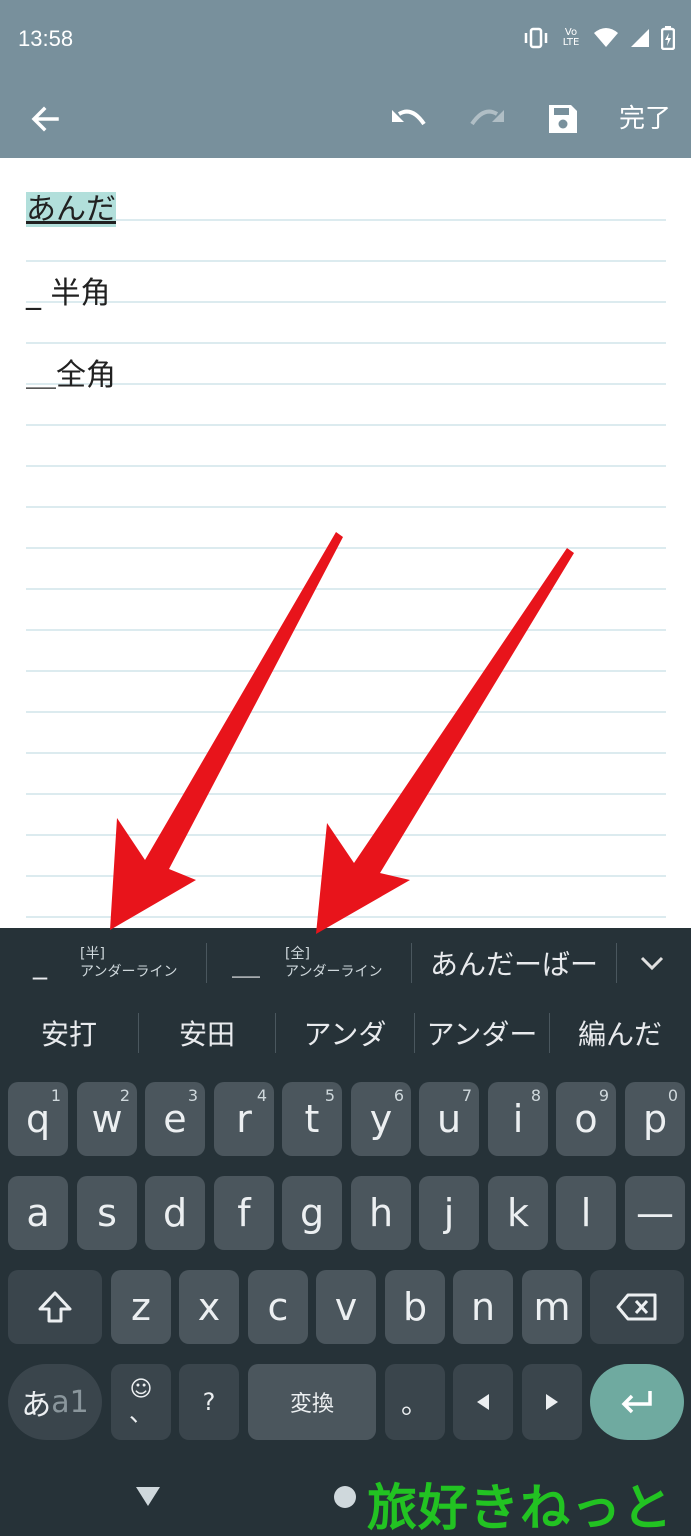 Image resolution: width=691 pixels, height=1536 pixels. Describe the element at coordinates (571, 37) in the screenshot. I see `volte-icon: Vo LTE` at that location.